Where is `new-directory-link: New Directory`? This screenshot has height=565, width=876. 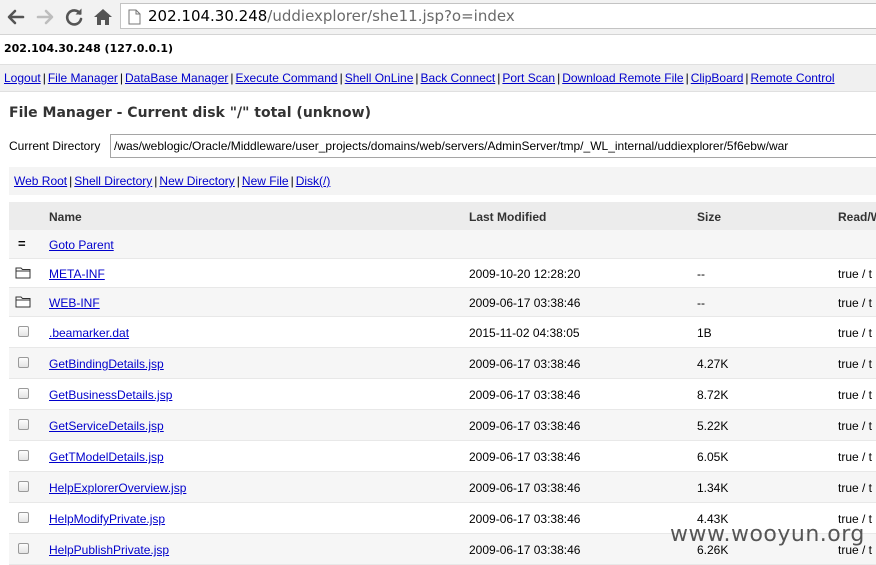 new-directory-link: New Directory is located at coordinates (196, 181).